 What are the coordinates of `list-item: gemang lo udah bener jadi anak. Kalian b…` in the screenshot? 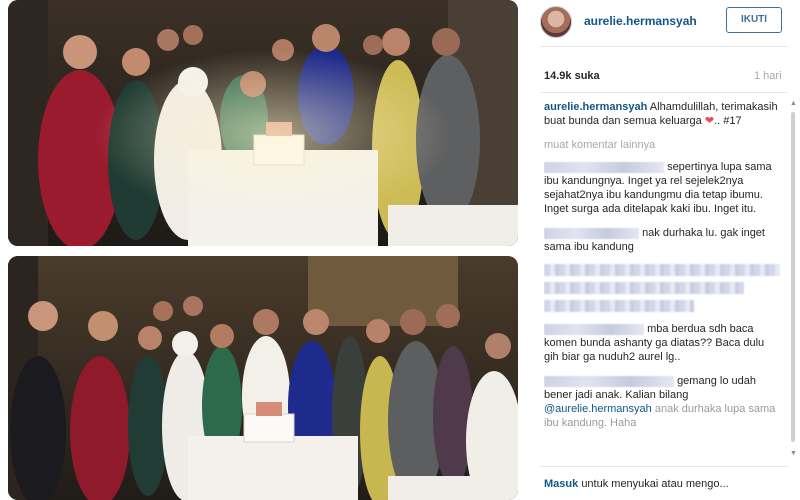 It's located at (662, 402).